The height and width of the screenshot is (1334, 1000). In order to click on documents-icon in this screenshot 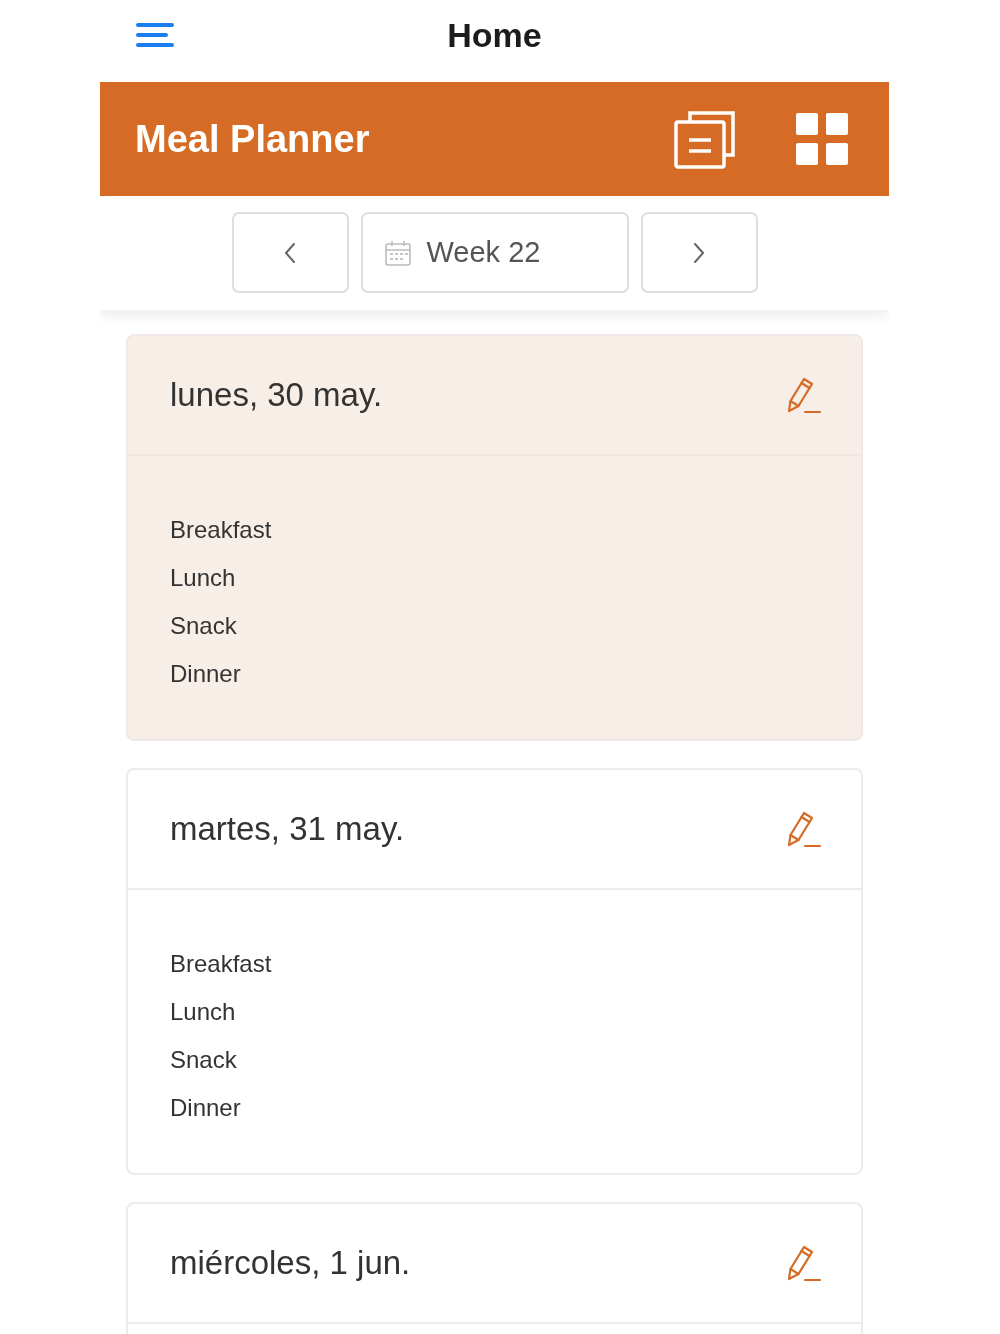, I will do `click(705, 139)`.